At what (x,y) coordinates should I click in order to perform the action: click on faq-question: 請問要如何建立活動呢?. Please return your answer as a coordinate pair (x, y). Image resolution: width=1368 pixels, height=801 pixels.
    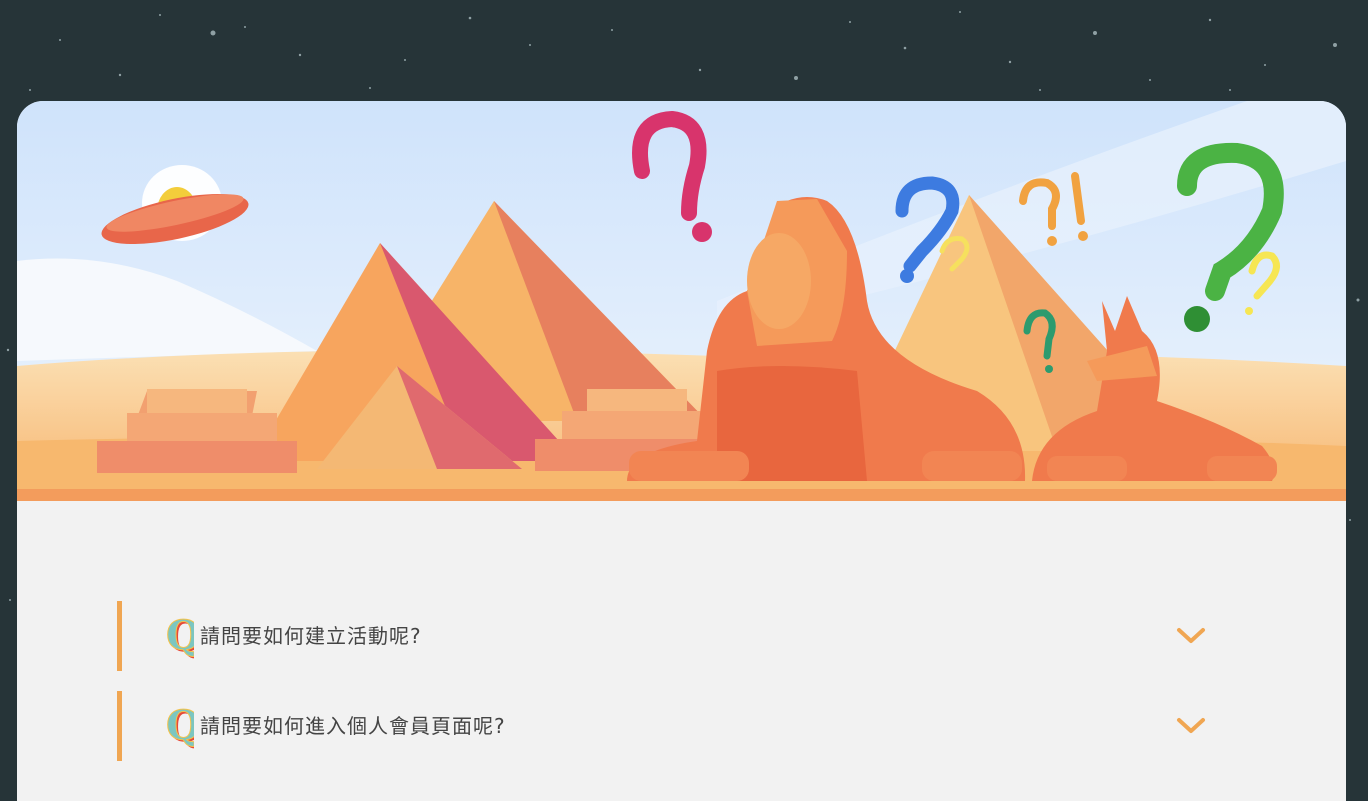
    Looking at the image, I should click on (311, 636).